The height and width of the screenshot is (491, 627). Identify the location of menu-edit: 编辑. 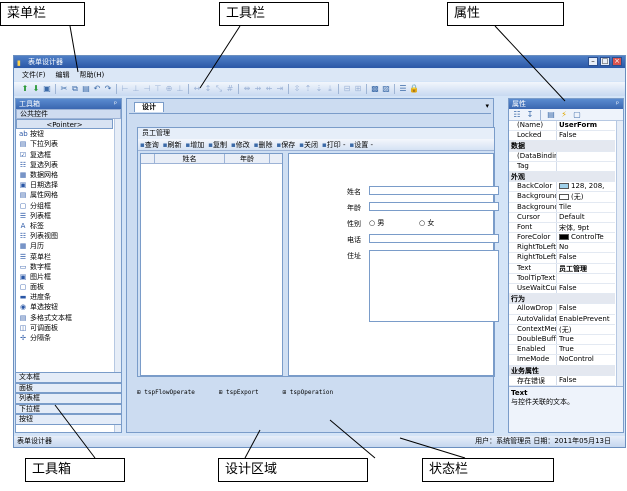
(63, 75).